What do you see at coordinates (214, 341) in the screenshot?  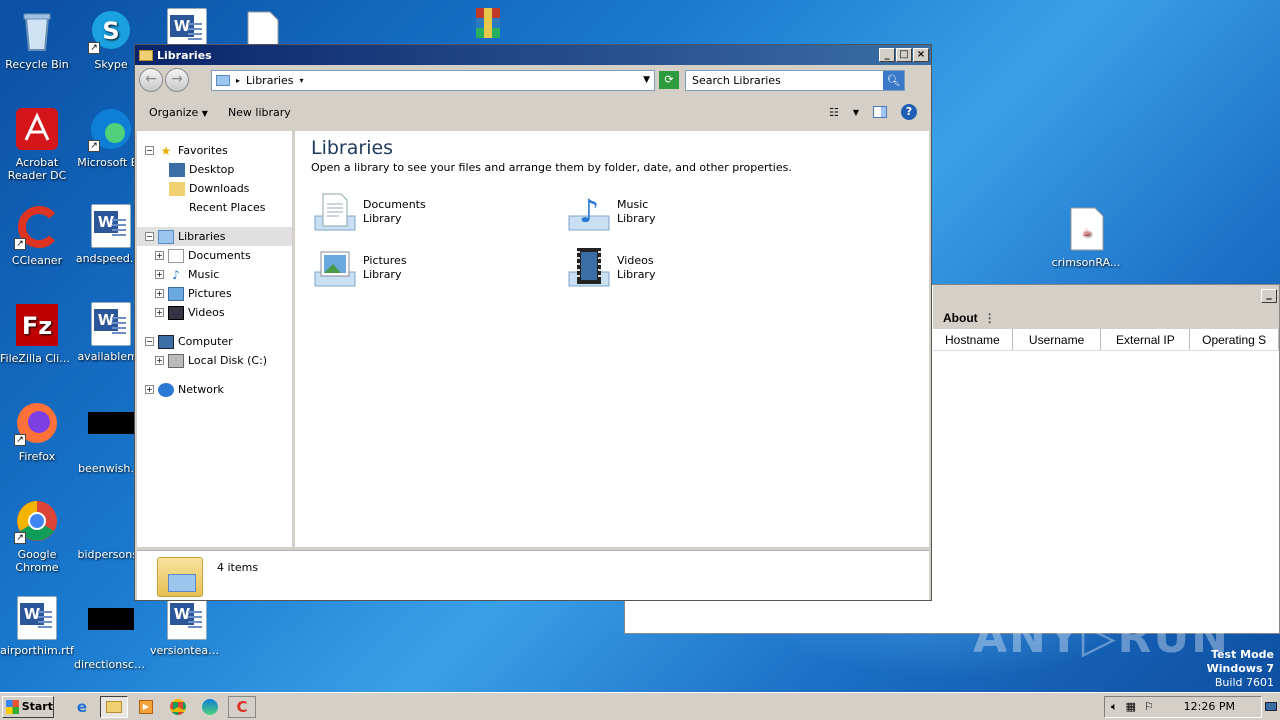 I see `nav-computer: − Computer` at bounding box center [214, 341].